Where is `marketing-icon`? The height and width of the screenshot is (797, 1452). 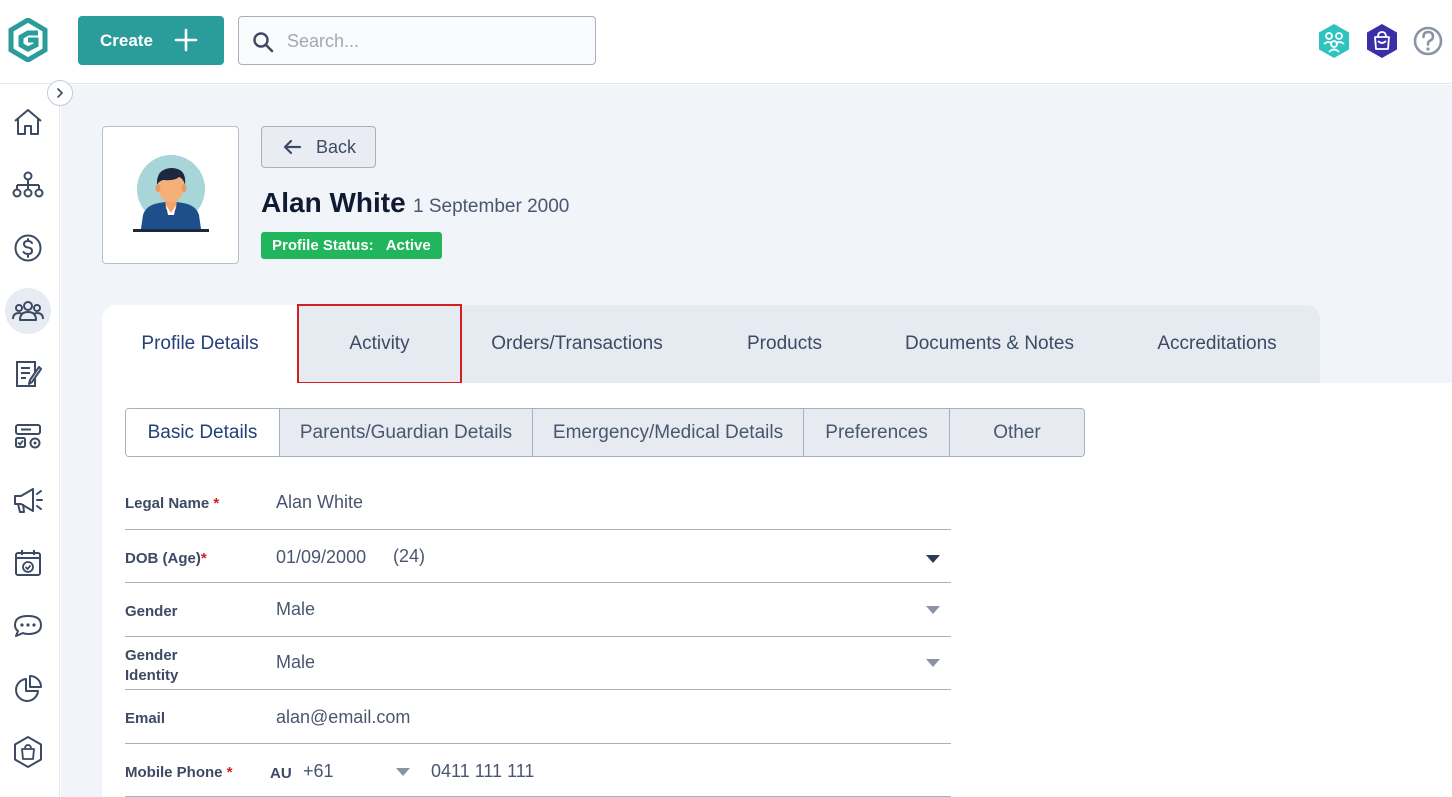
marketing-icon is located at coordinates (28, 500).